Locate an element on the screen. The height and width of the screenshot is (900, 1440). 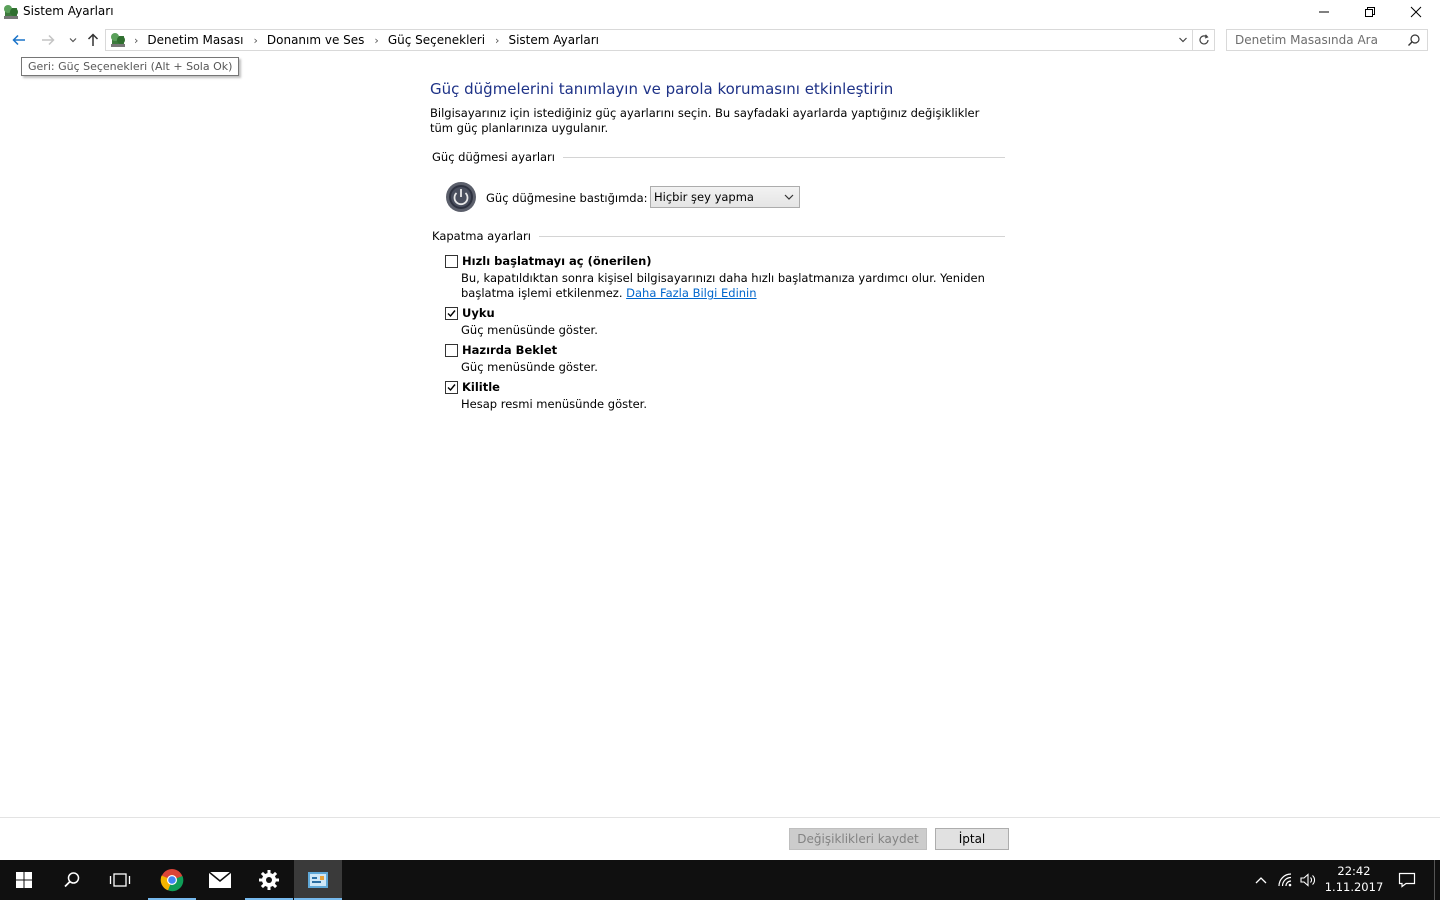
taskbar-settings is located at coordinates (269, 880).